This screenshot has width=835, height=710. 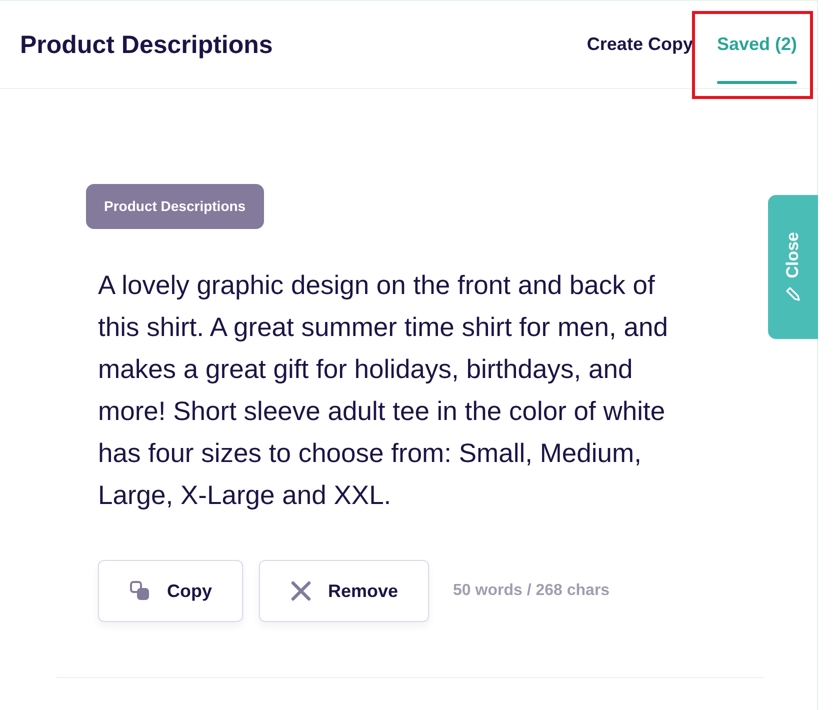 What do you see at coordinates (146, 45) in the screenshot?
I see `page-title: Product Descriptions` at bounding box center [146, 45].